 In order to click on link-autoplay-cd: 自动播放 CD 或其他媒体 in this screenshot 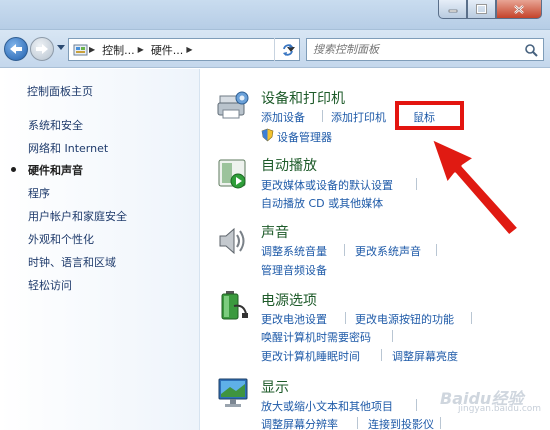, I will do `click(322, 203)`.